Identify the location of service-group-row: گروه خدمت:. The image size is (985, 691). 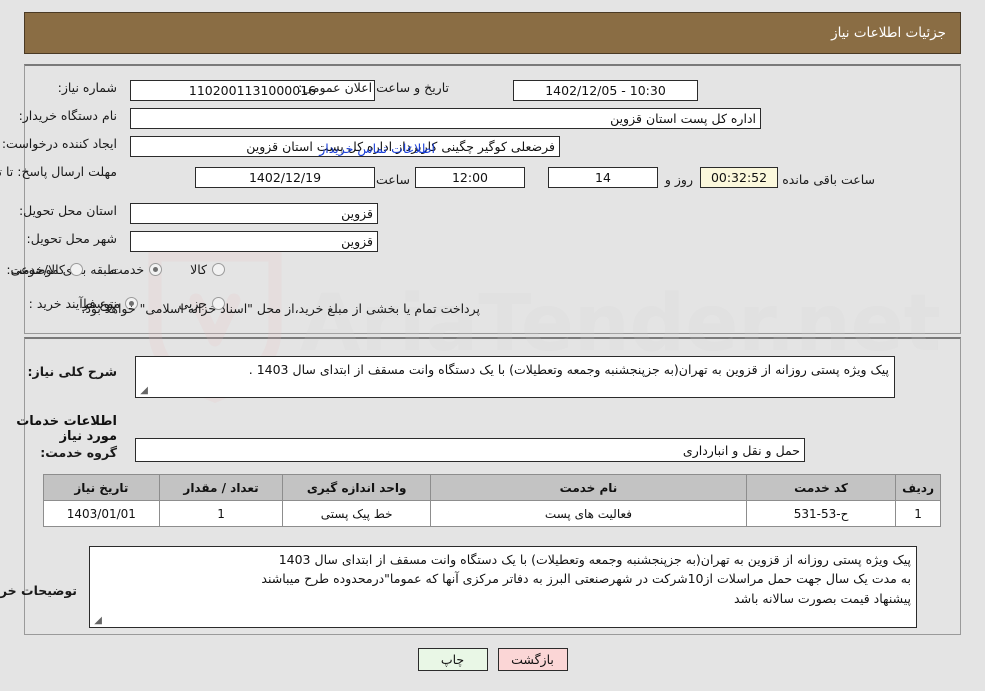
(78, 451).